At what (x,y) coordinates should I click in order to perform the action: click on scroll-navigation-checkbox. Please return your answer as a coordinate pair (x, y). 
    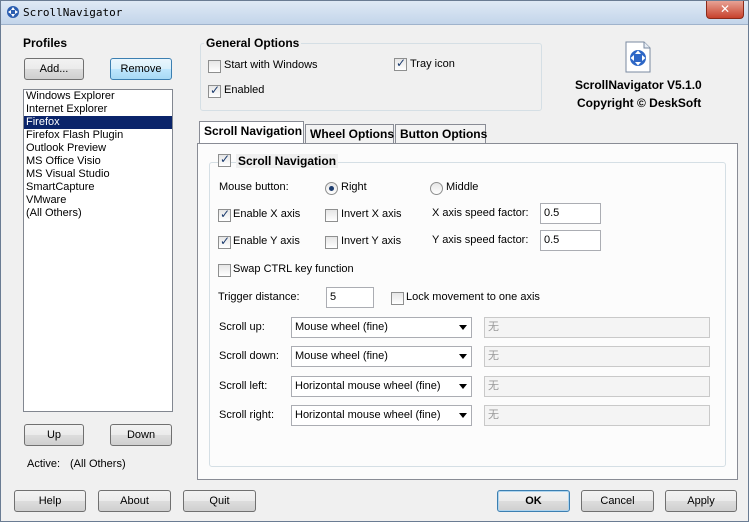
    Looking at the image, I should click on (224, 159).